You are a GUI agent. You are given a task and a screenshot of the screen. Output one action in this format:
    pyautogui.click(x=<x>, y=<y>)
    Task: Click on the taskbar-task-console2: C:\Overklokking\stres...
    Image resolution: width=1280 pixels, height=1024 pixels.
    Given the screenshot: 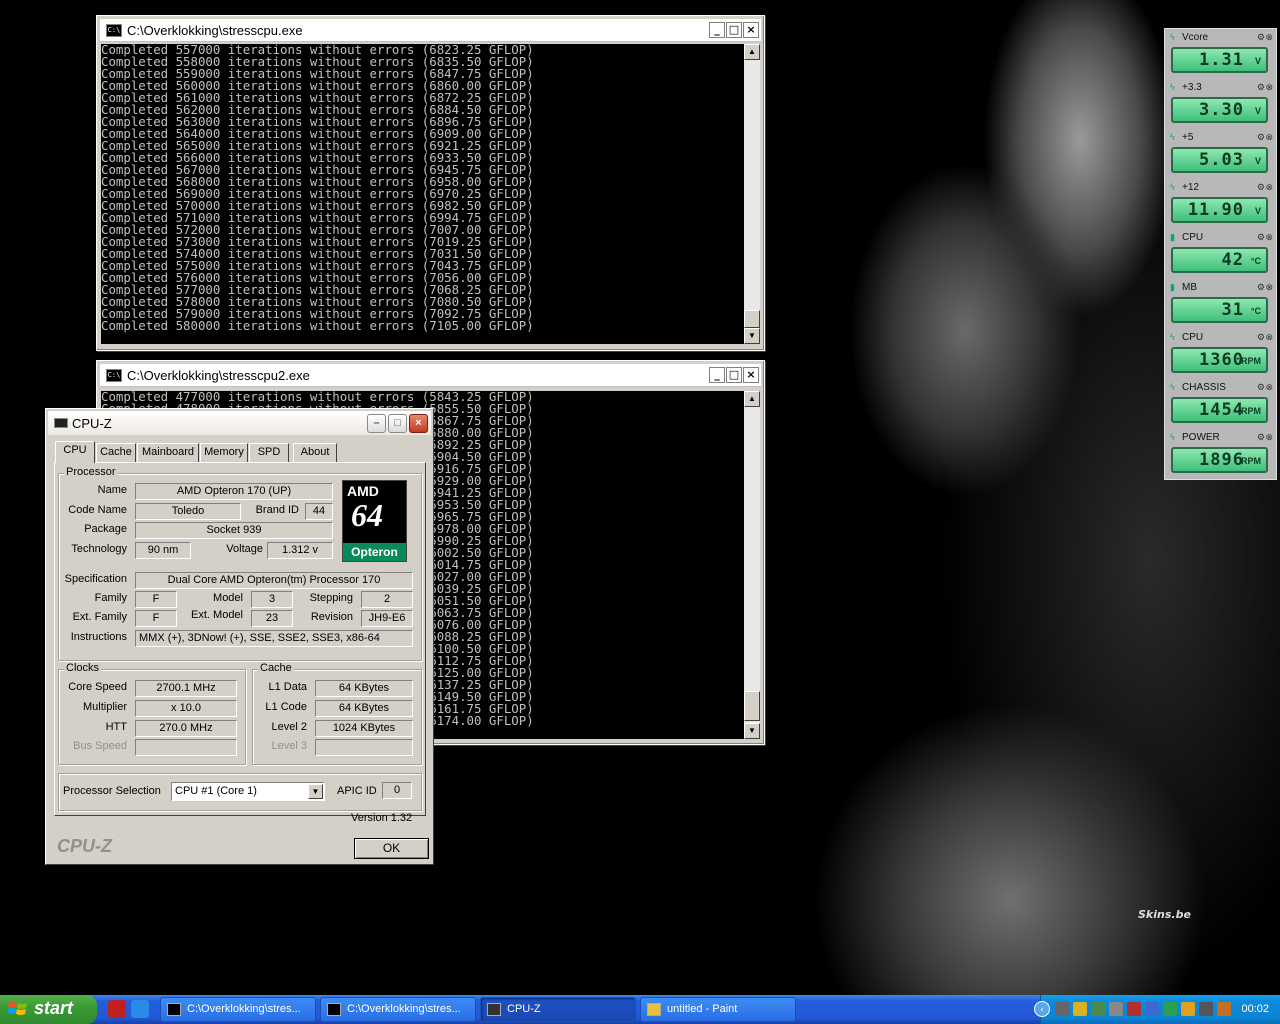 What is the action you would take?
    pyautogui.click(x=398, y=1009)
    